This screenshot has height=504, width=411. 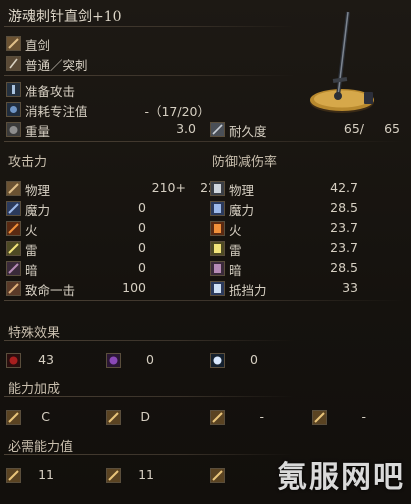 I want to click on weapon-image, so click(x=347, y=63).